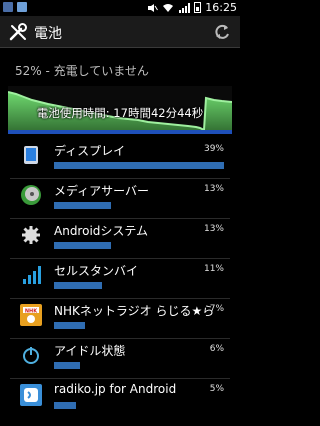 This screenshot has height=426, width=320. Describe the element at coordinates (115, 389) in the screenshot. I see `usage-item-label: radiko.jp for Android` at that location.